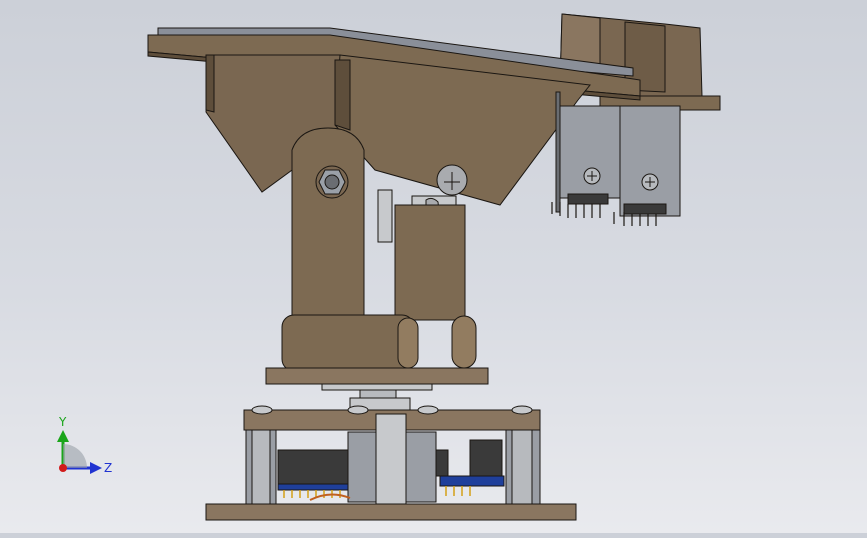  I want to click on side-arm-left, so click(328, 225).